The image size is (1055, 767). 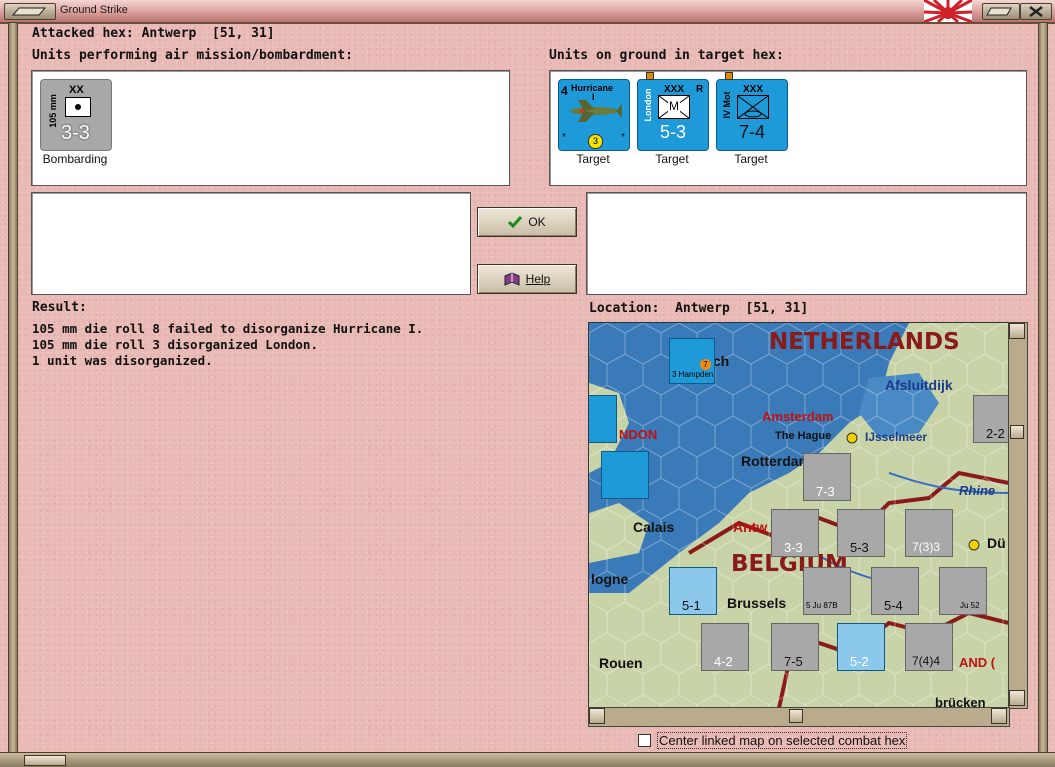 What do you see at coordinates (705, 364) in the screenshot?
I see `map-counter-badge: 7` at bounding box center [705, 364].